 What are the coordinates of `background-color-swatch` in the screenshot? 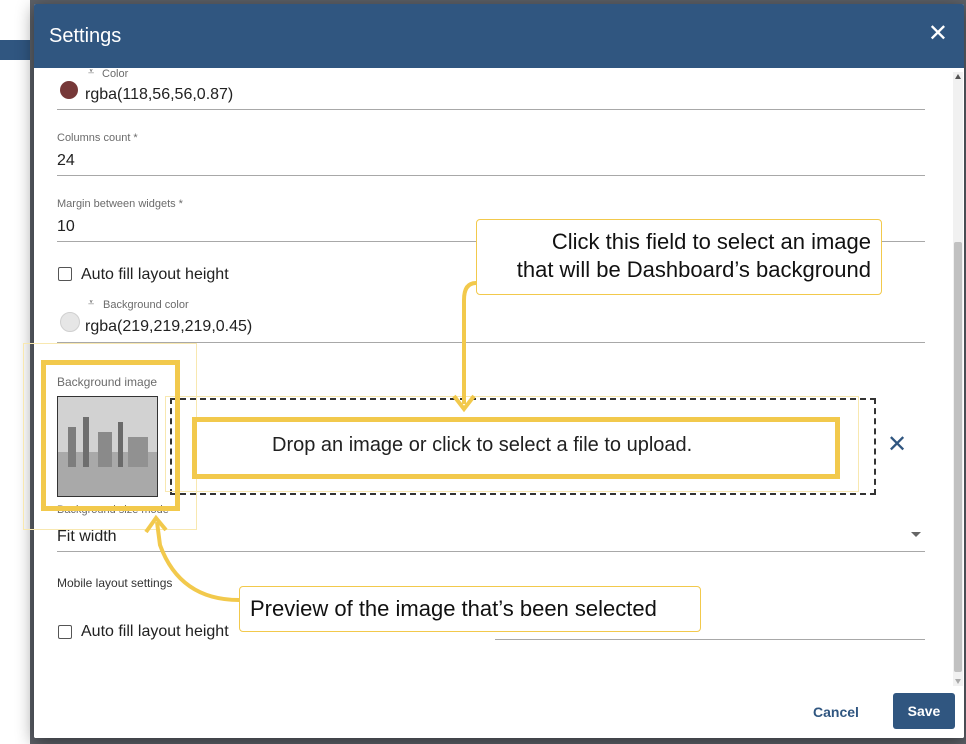 It's located at (70, 322).